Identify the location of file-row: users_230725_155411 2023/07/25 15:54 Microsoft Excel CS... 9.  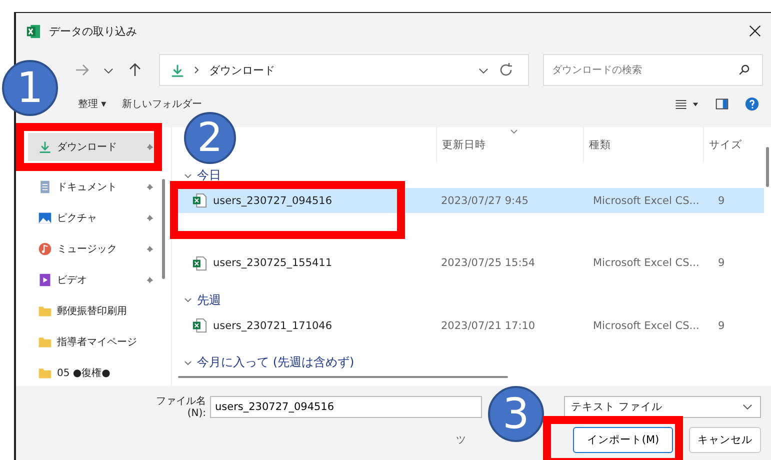
(471, 263).